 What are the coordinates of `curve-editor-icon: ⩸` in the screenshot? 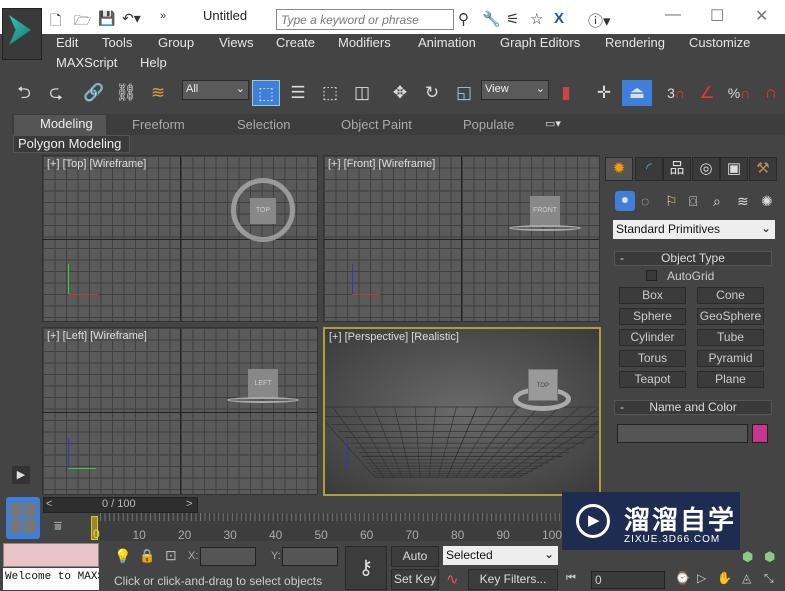 It's located at (58, 526).